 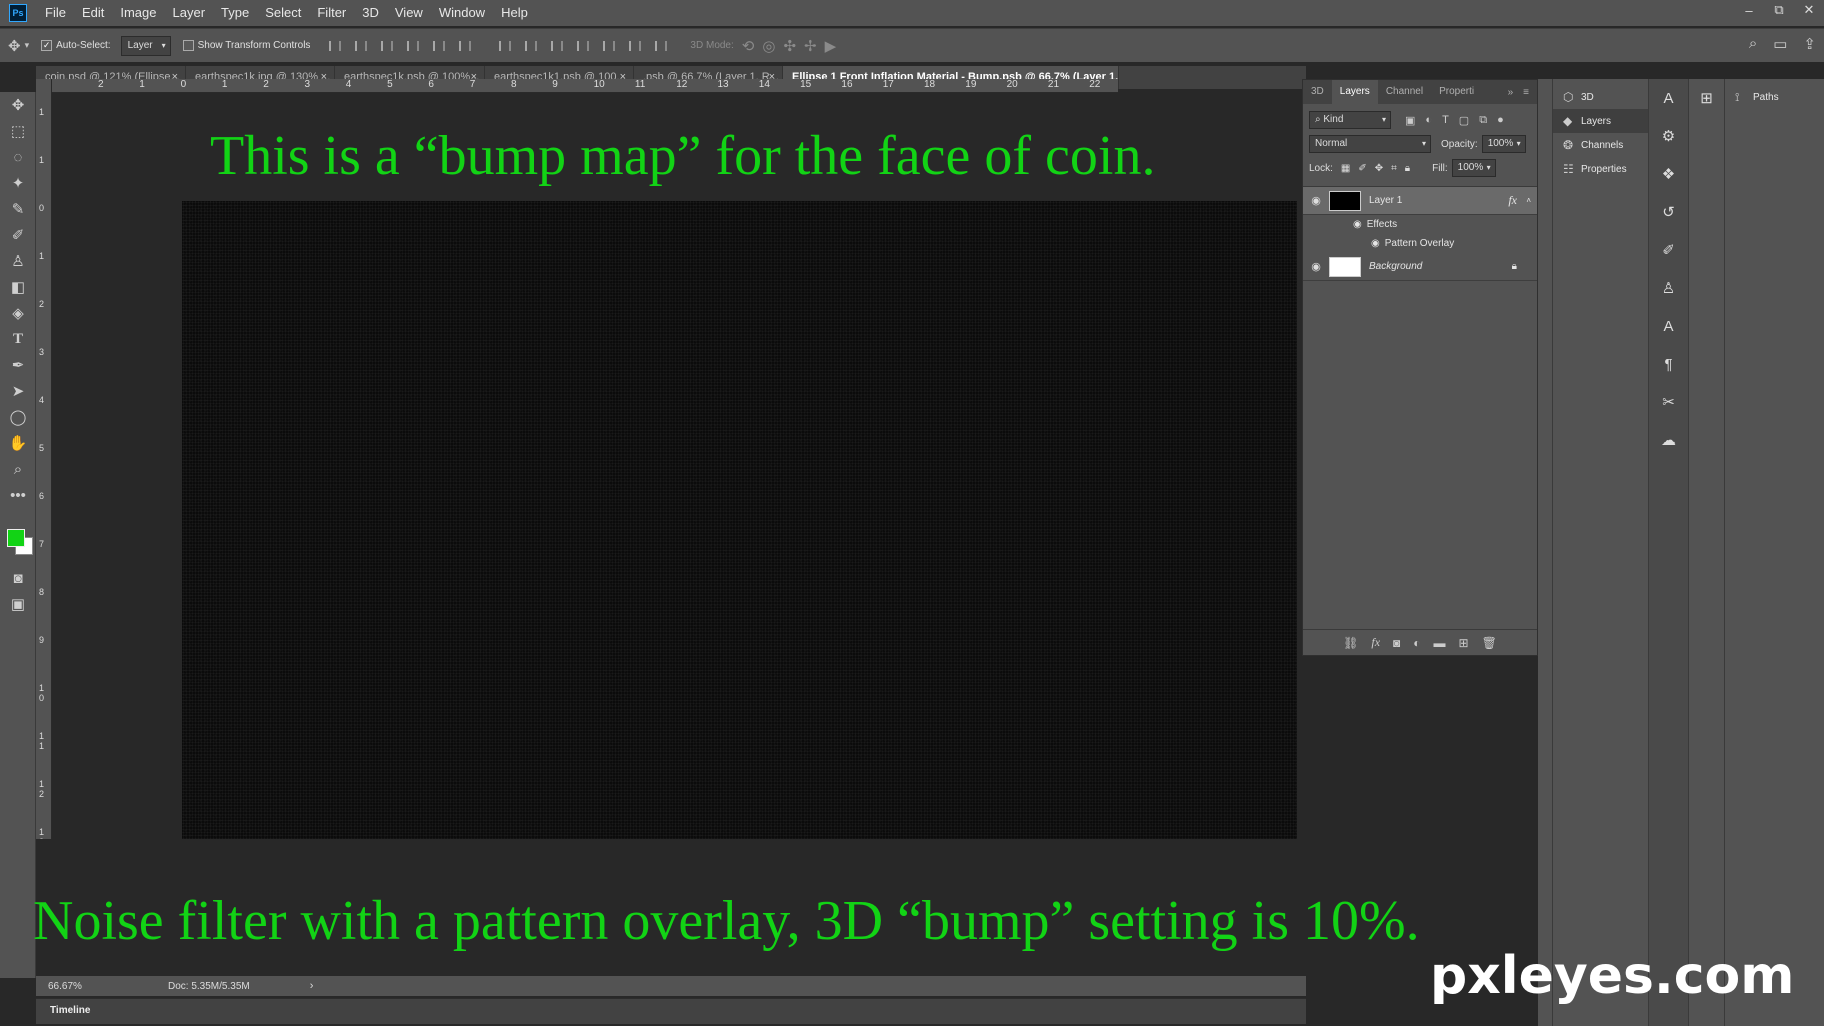 What do you see at coordinates (235, 13) in the screenshot?
I see `menu-type: Type` at bounding box center [235, 13].